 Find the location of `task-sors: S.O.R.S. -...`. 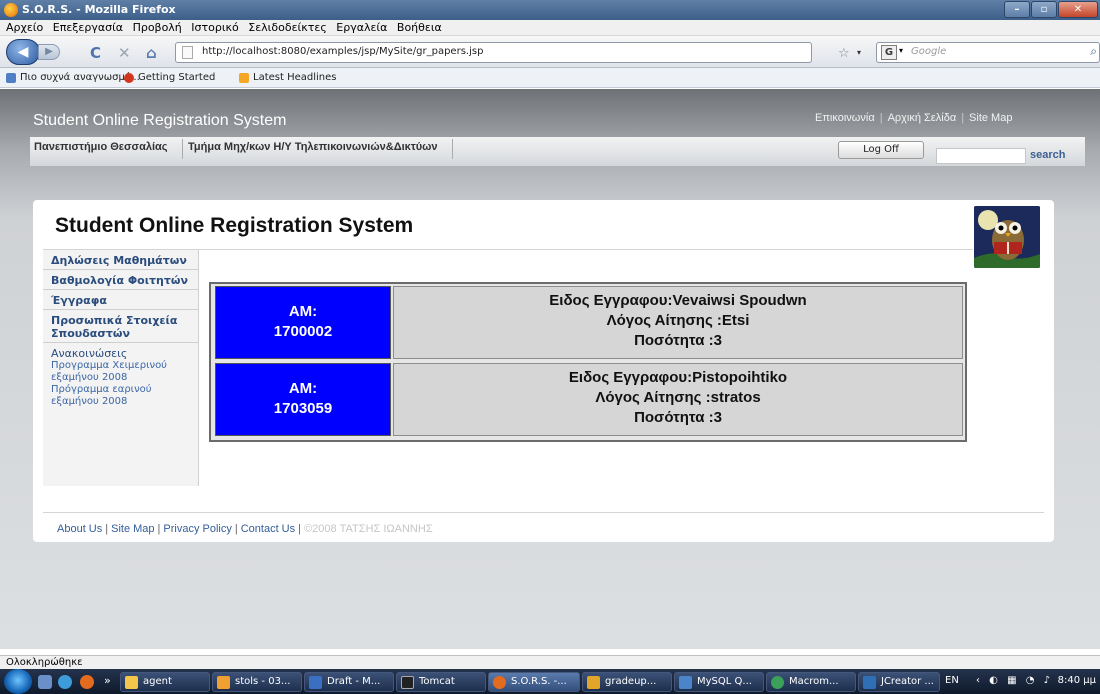

task-sors: S.O.R.S. -... is located at coordinates (534, 682).